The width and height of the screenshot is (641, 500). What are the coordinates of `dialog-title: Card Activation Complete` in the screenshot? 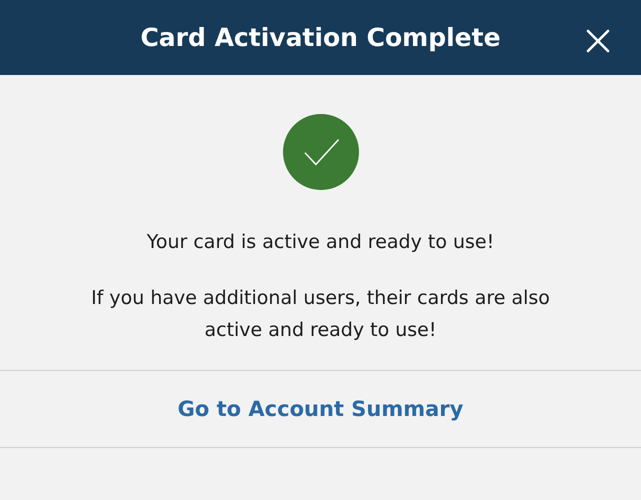 It's located at (320, 37).